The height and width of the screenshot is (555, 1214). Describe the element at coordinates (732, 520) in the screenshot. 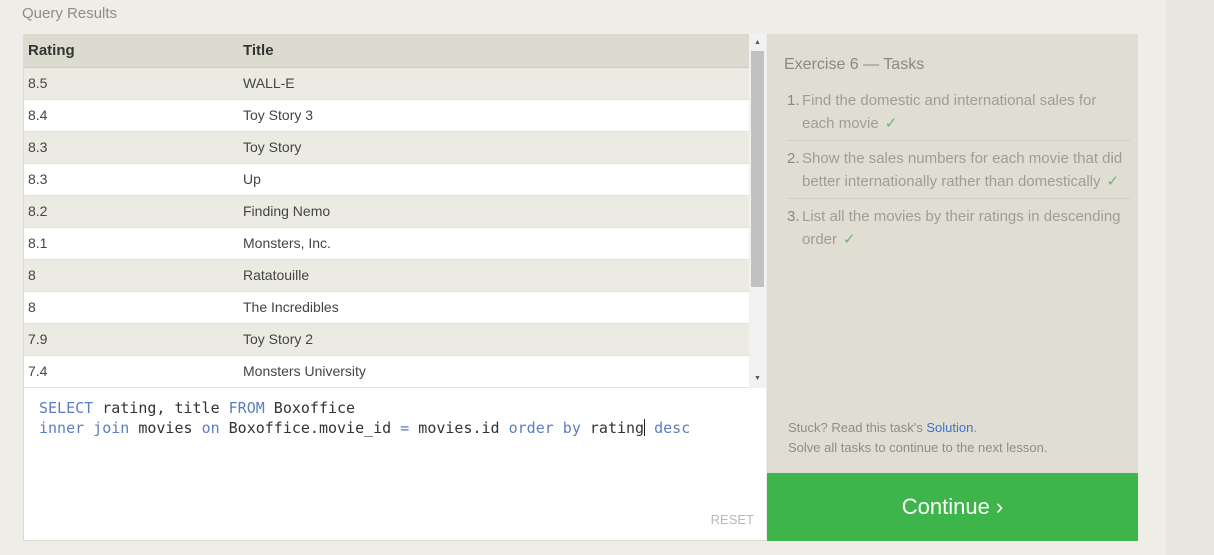

I see `reset-button: RESET` at that location.